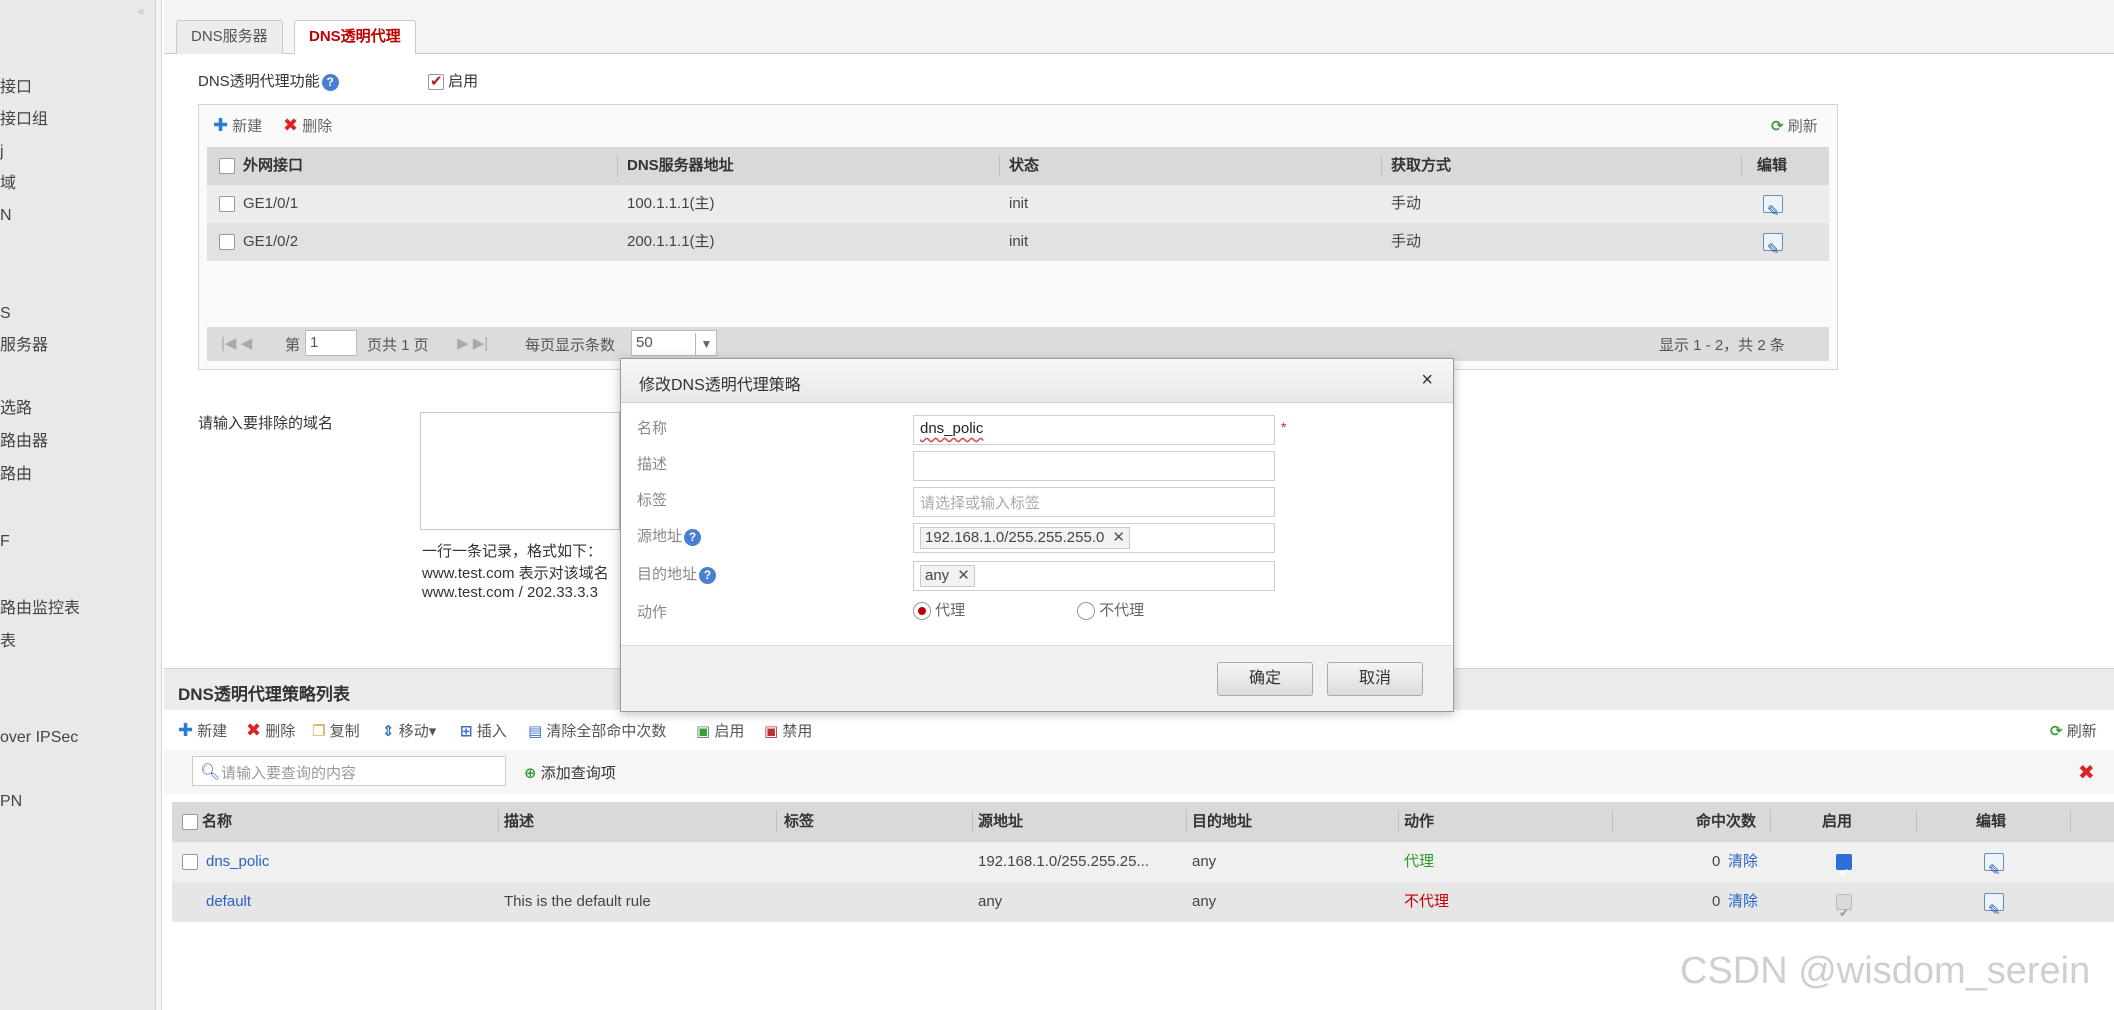  What do you see at coordinates (388, 731) in the screenshot?
I see `move-icon: ⇕` at bounding box center [388, 731].